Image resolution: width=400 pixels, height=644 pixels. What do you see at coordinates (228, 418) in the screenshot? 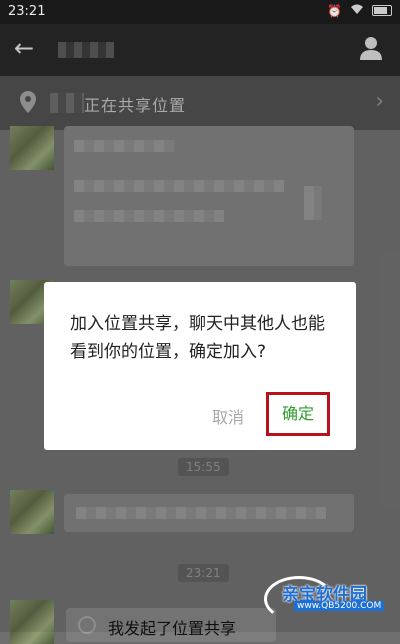
I see `cancel-button: 取消` at bounding box center [228, 418].